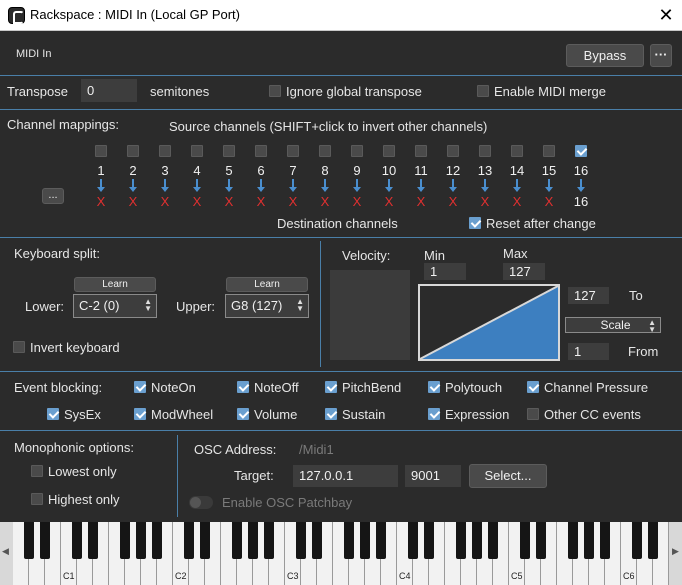  I want to click on velocity-min-input: 1, so click(445, 271).